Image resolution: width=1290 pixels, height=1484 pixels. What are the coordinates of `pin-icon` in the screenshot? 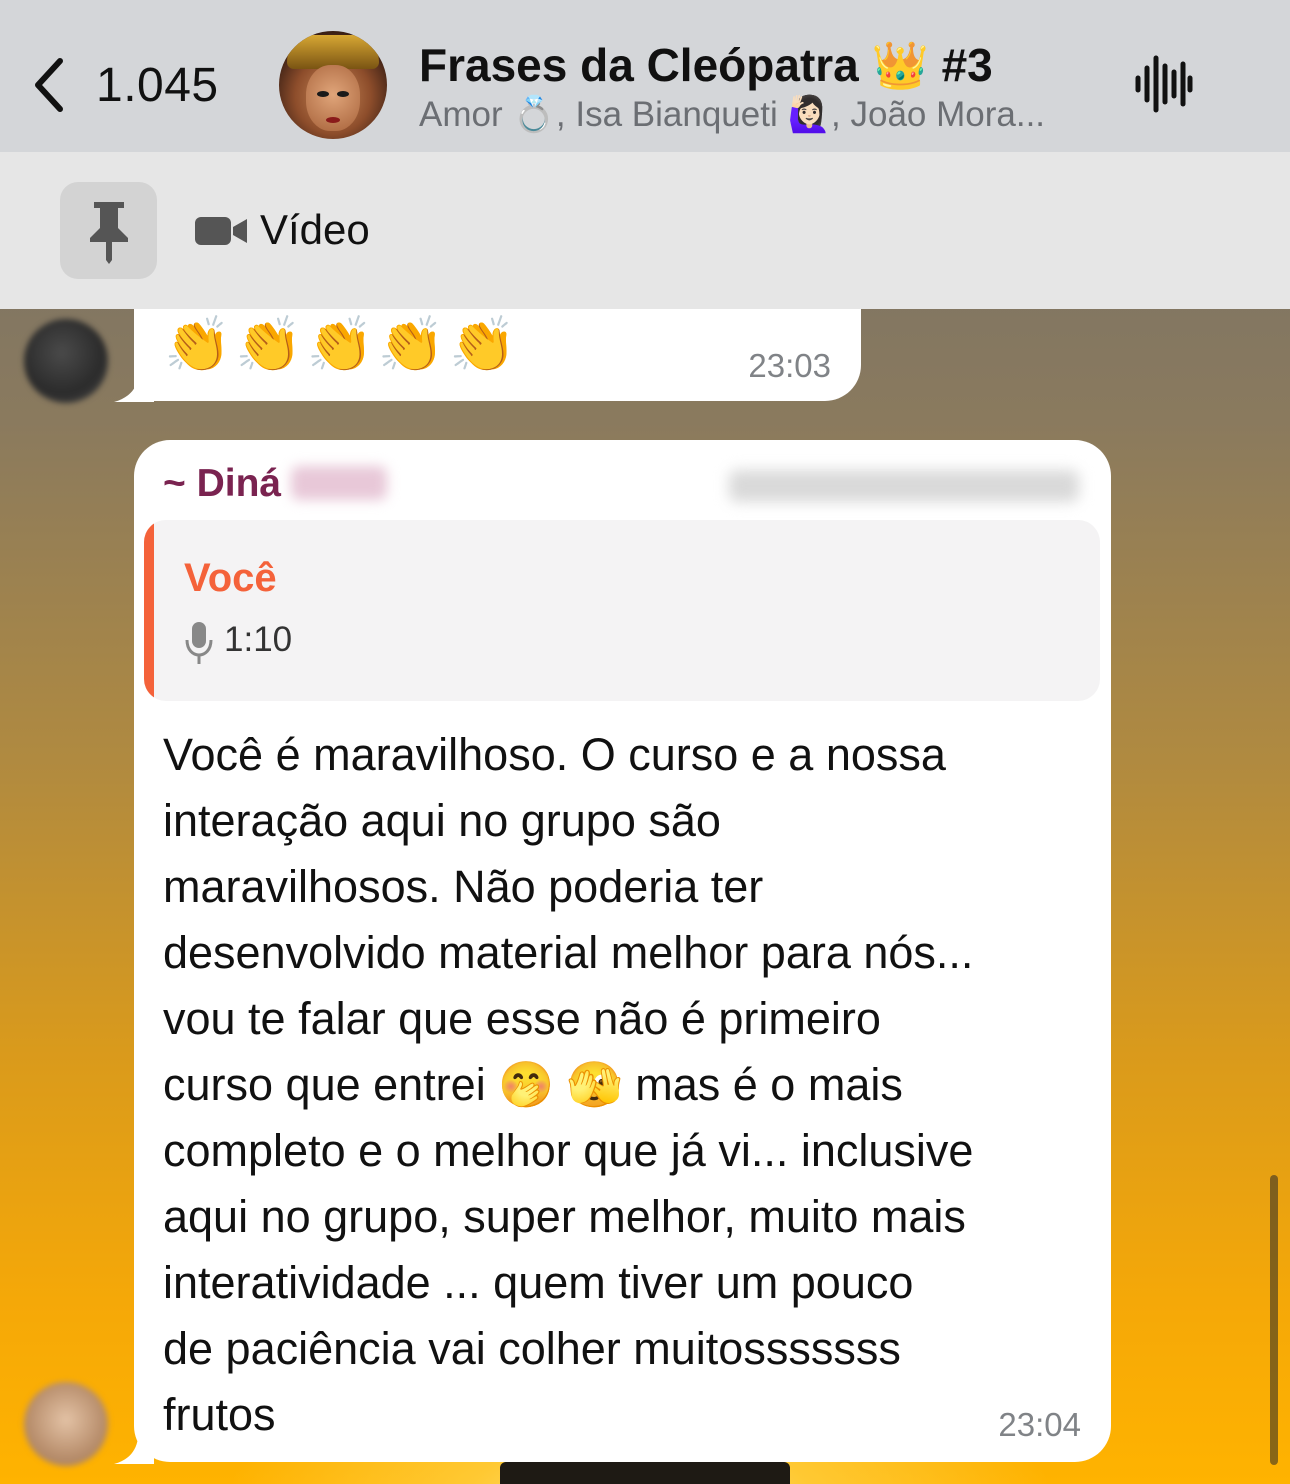 It's located at (109, 233).